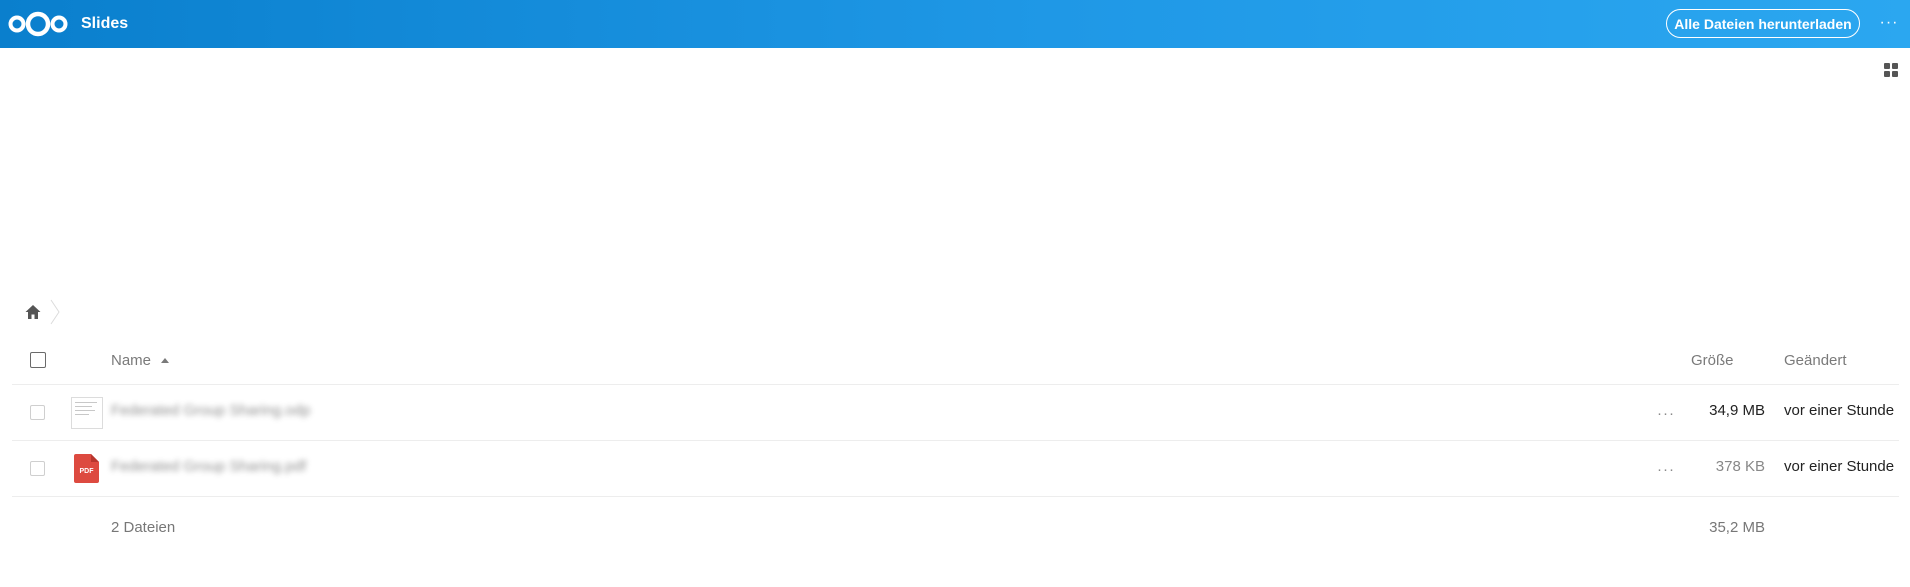 The height and width of the screenshot is (587, 1910). Describe the element at coordinates (87, 413) in the screenshot. I see `document-thumbnail-icon` at that location.